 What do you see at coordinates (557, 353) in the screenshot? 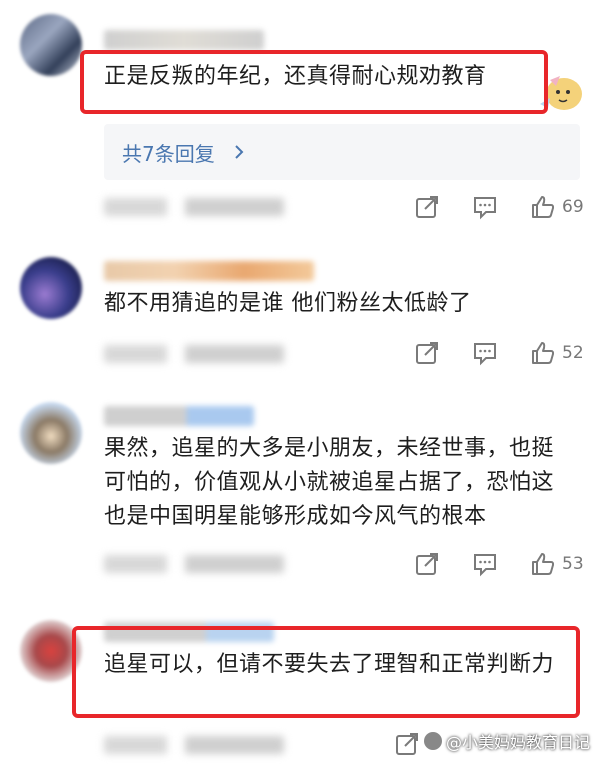
I see `like-button: 52` at bounding box center [557, 353].